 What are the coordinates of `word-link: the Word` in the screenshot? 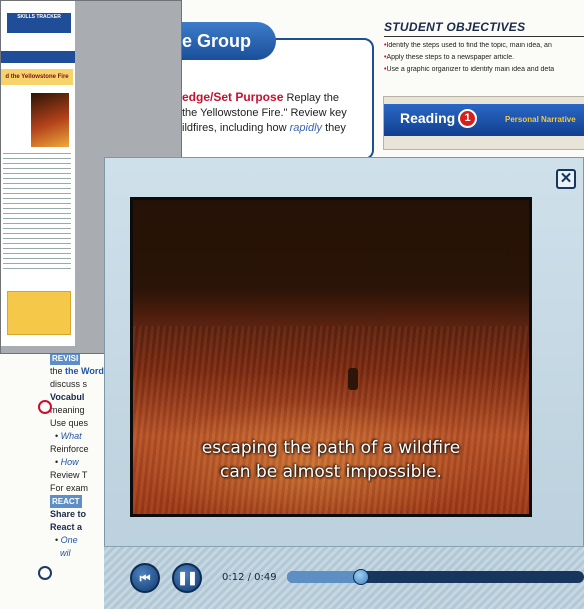 It's located at (84, 371).